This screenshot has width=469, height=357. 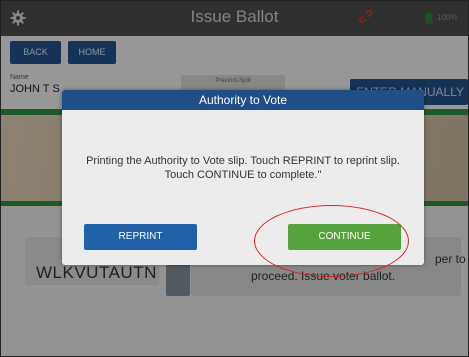 What do you see at coordinates (140, 237) in the screenshot?
I see `reprint-button: REPRINT` at bounding box center [140, 237].